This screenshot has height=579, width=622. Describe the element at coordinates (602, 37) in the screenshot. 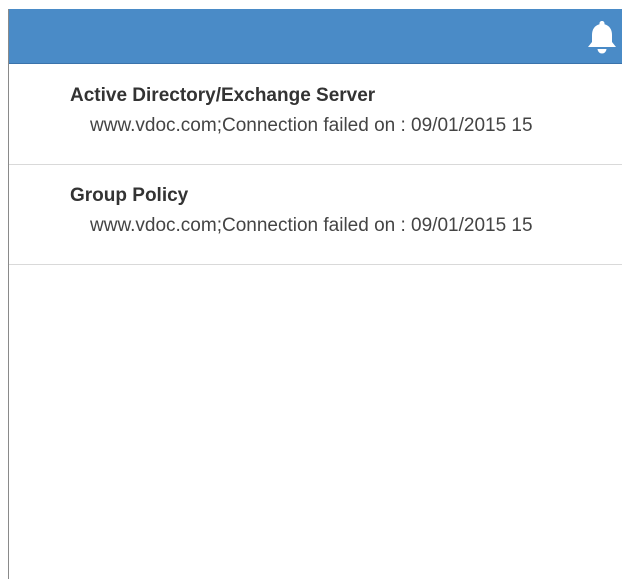

I see `bell-icon` at that location.